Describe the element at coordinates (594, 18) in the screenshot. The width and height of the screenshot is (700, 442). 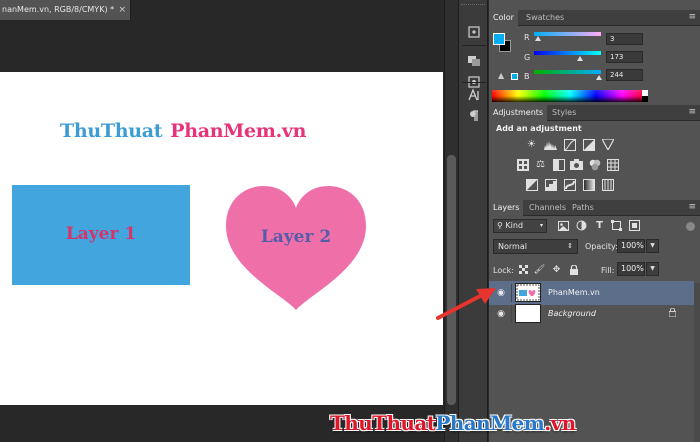
I see `color-panel-header: Color Swatches ≡` at that location.